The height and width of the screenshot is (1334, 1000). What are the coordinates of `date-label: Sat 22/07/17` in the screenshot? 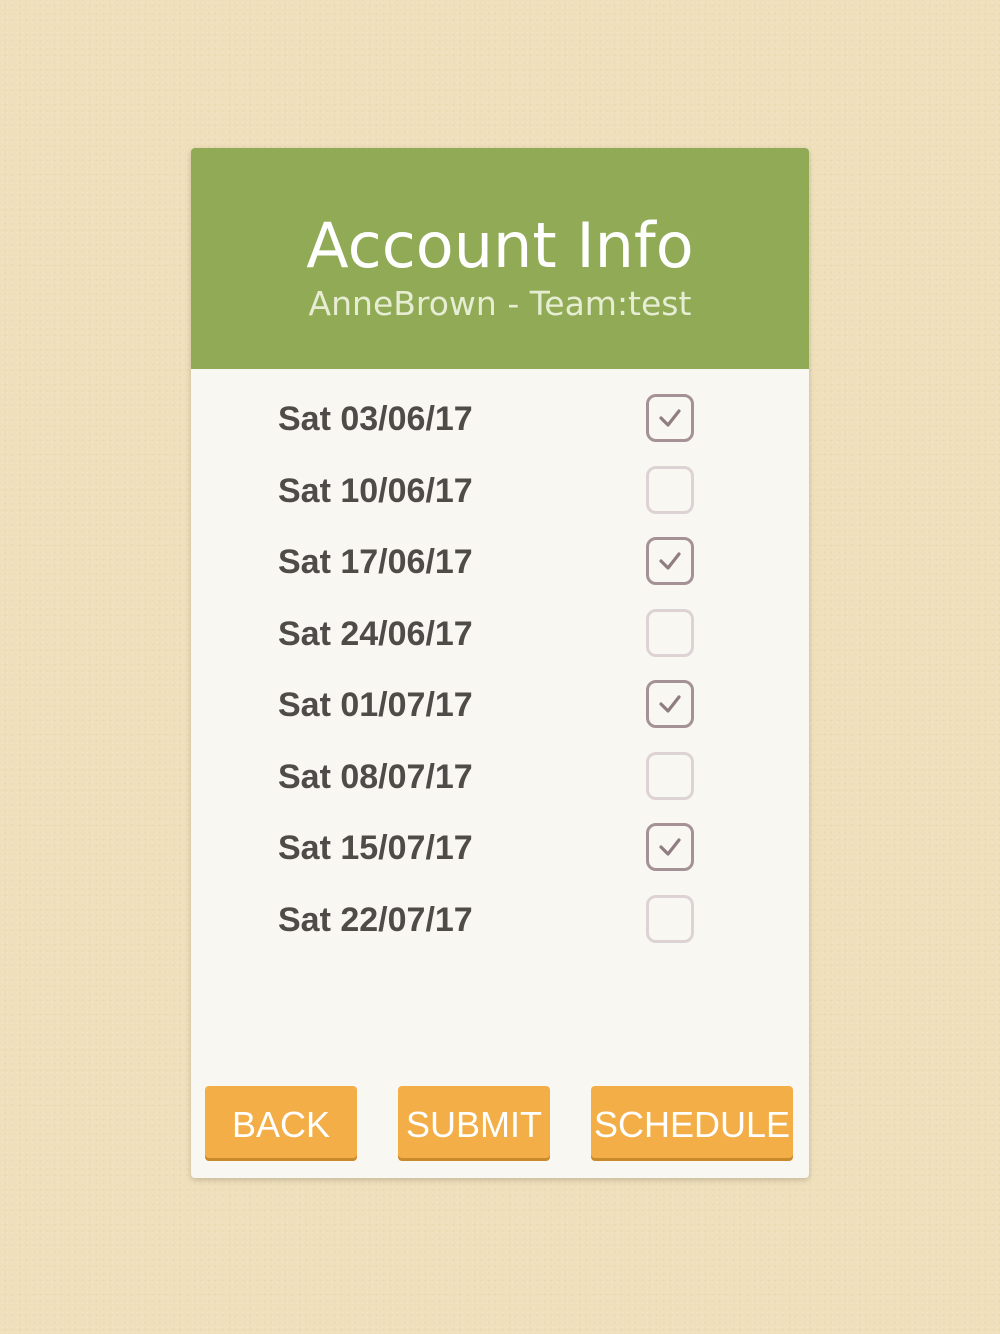 It's located at (375, 919).